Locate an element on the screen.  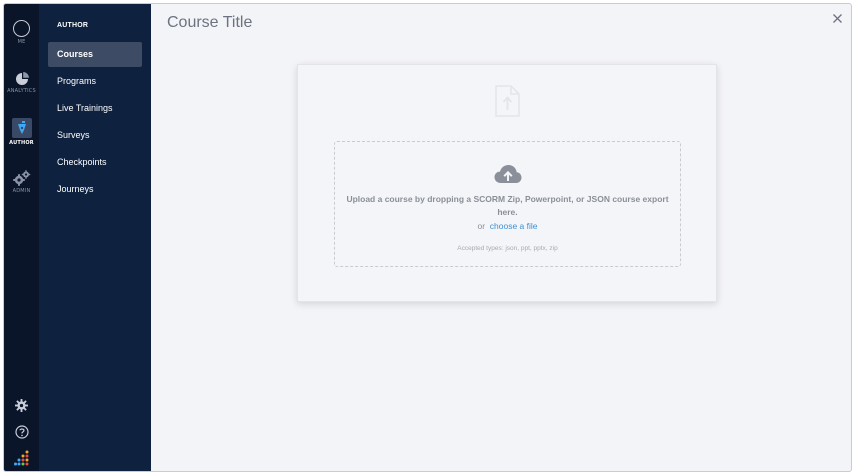
author-icon-box is located at coordinates (21, 128).